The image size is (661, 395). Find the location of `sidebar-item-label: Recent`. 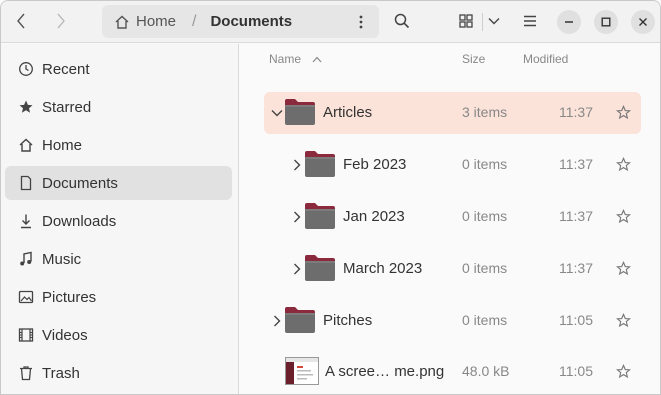

sidebar-item-label: Recent is located at coordinates (66, 69).